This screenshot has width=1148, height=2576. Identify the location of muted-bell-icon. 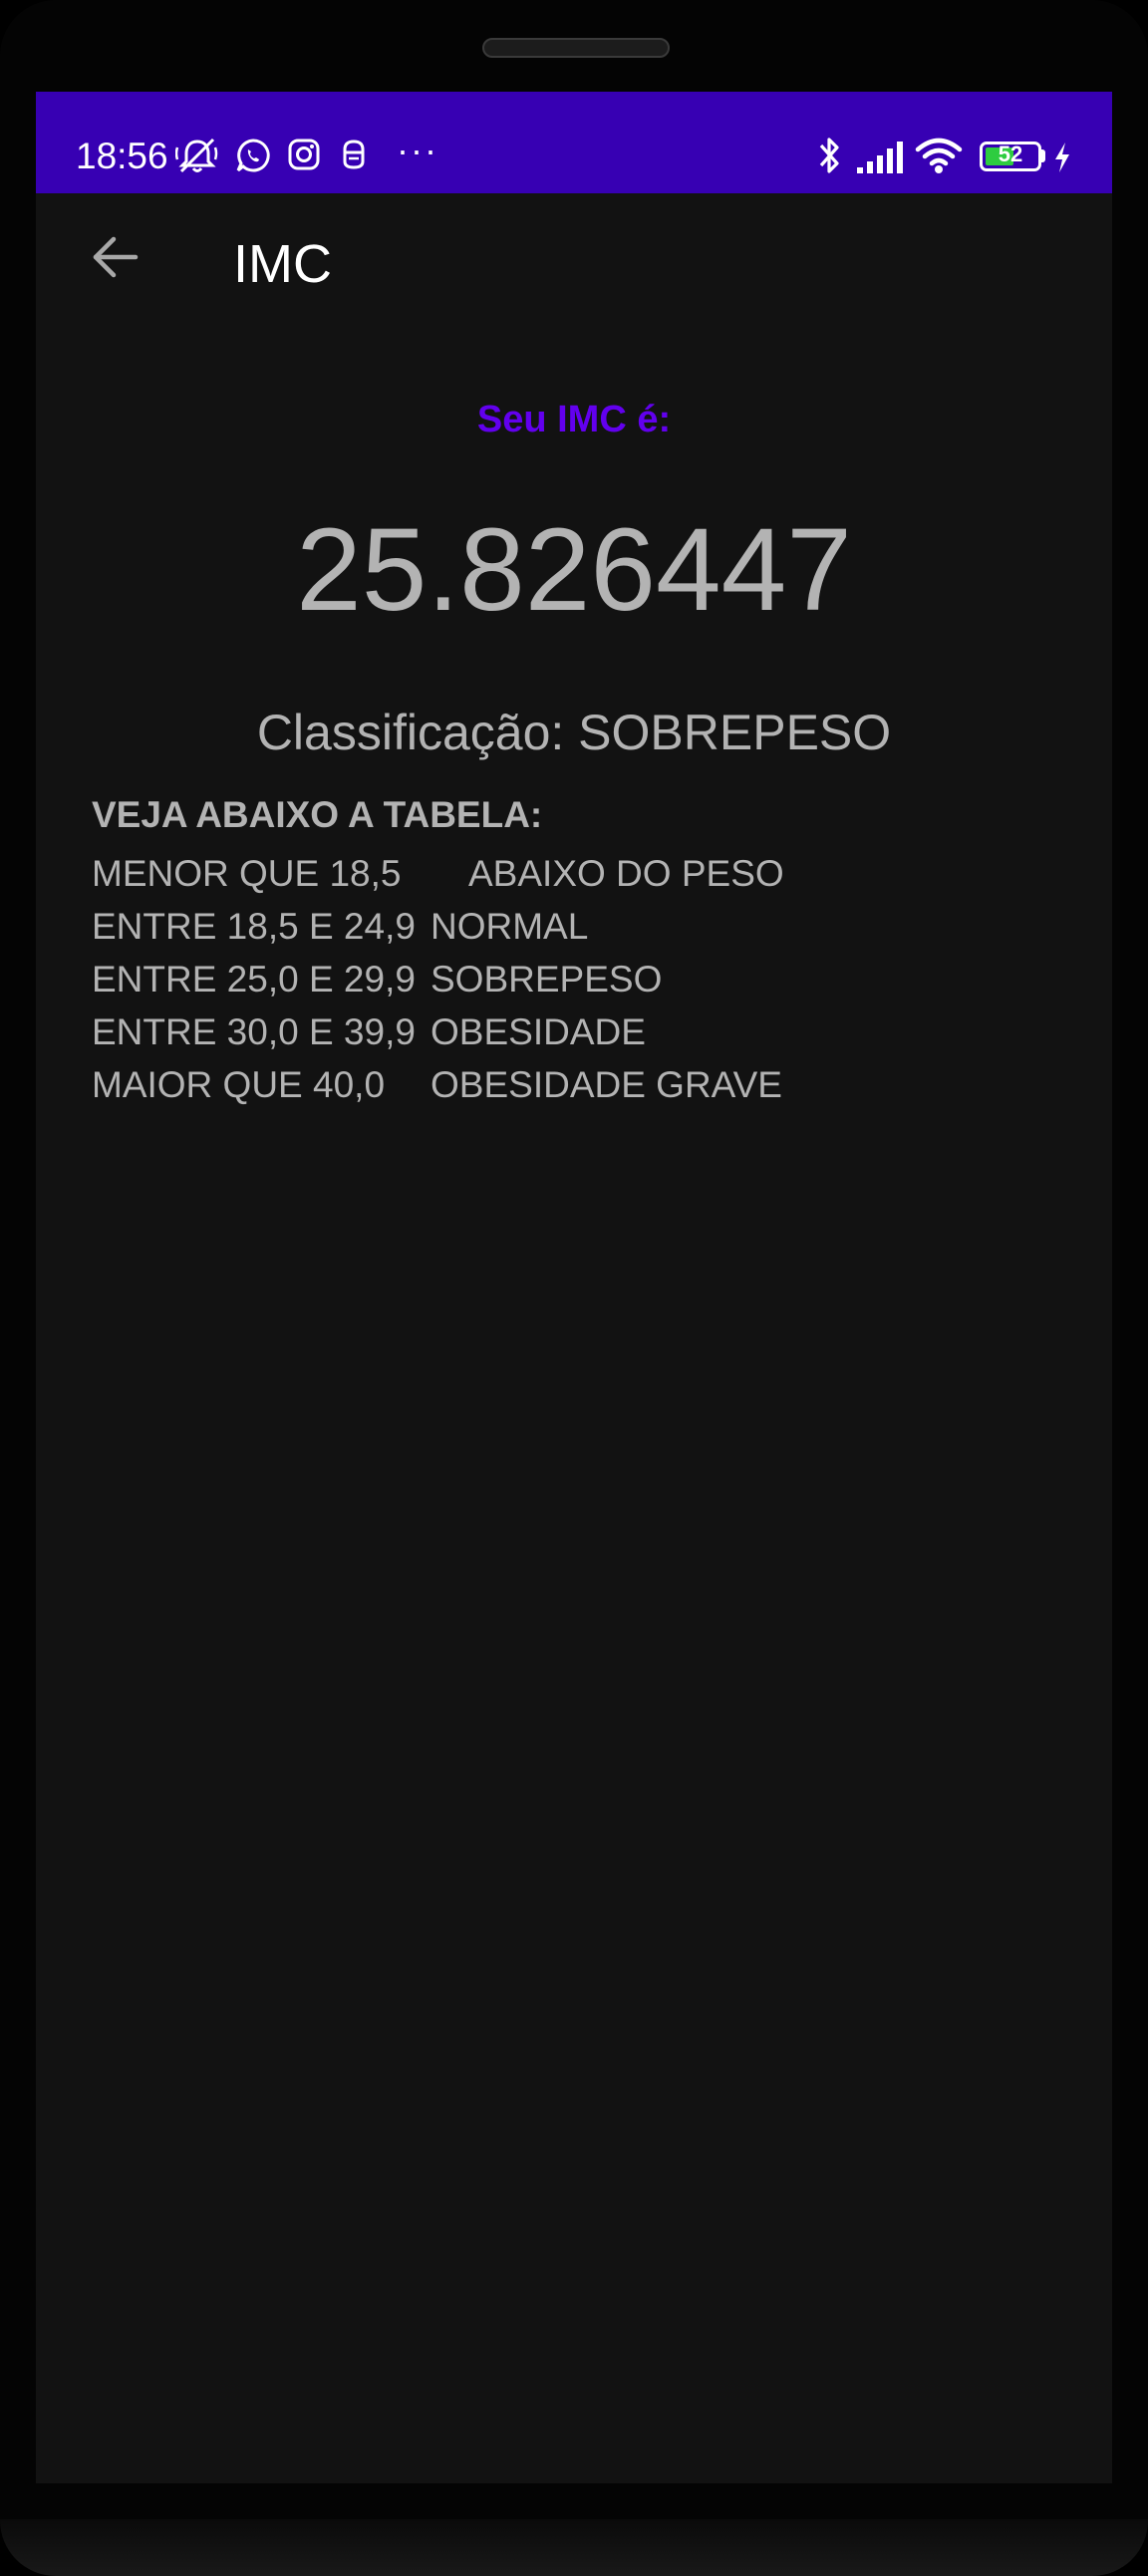
(196, 155).